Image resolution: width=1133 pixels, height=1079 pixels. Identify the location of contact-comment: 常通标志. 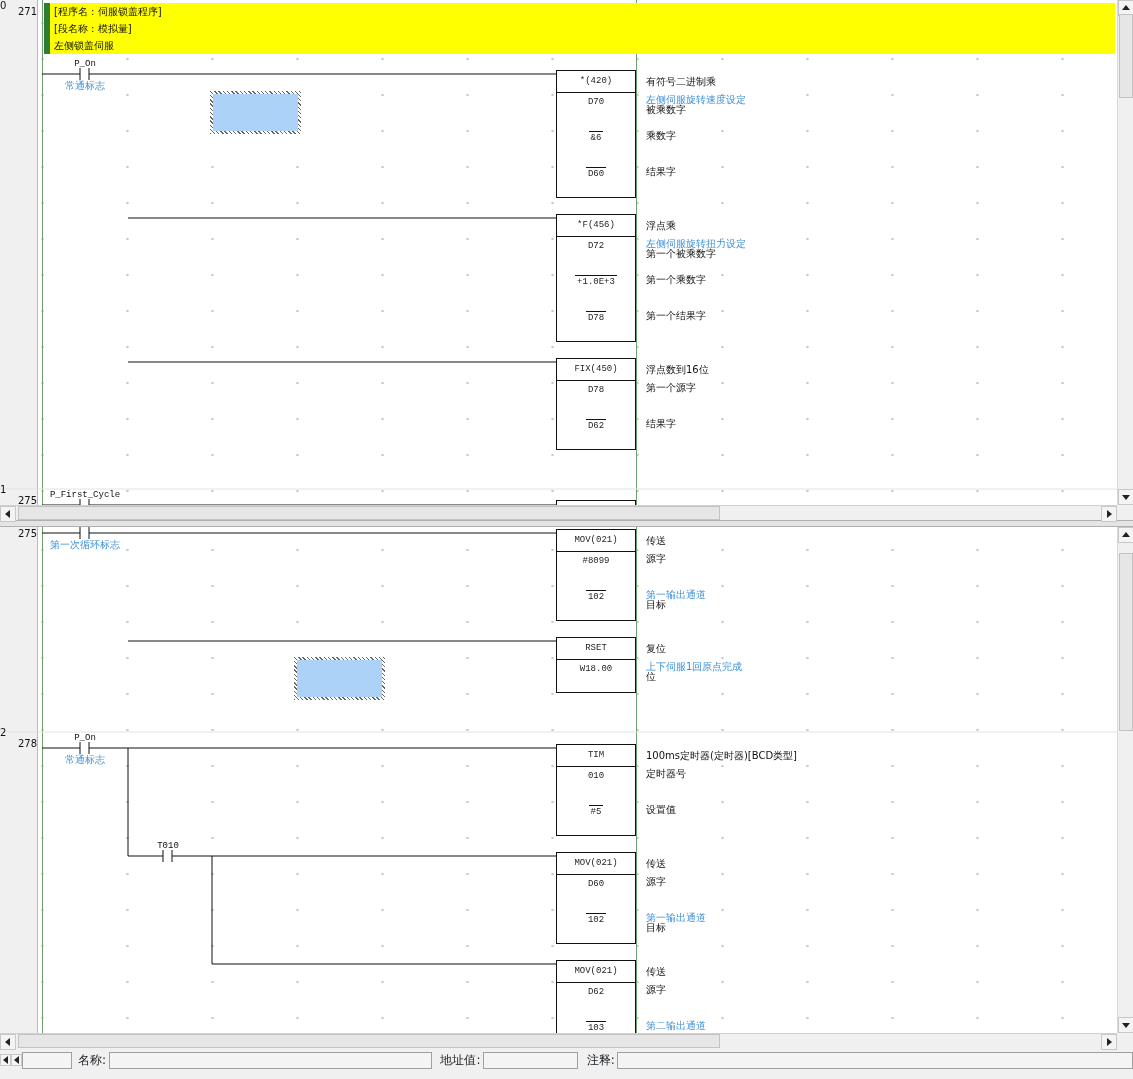
(85, 760).